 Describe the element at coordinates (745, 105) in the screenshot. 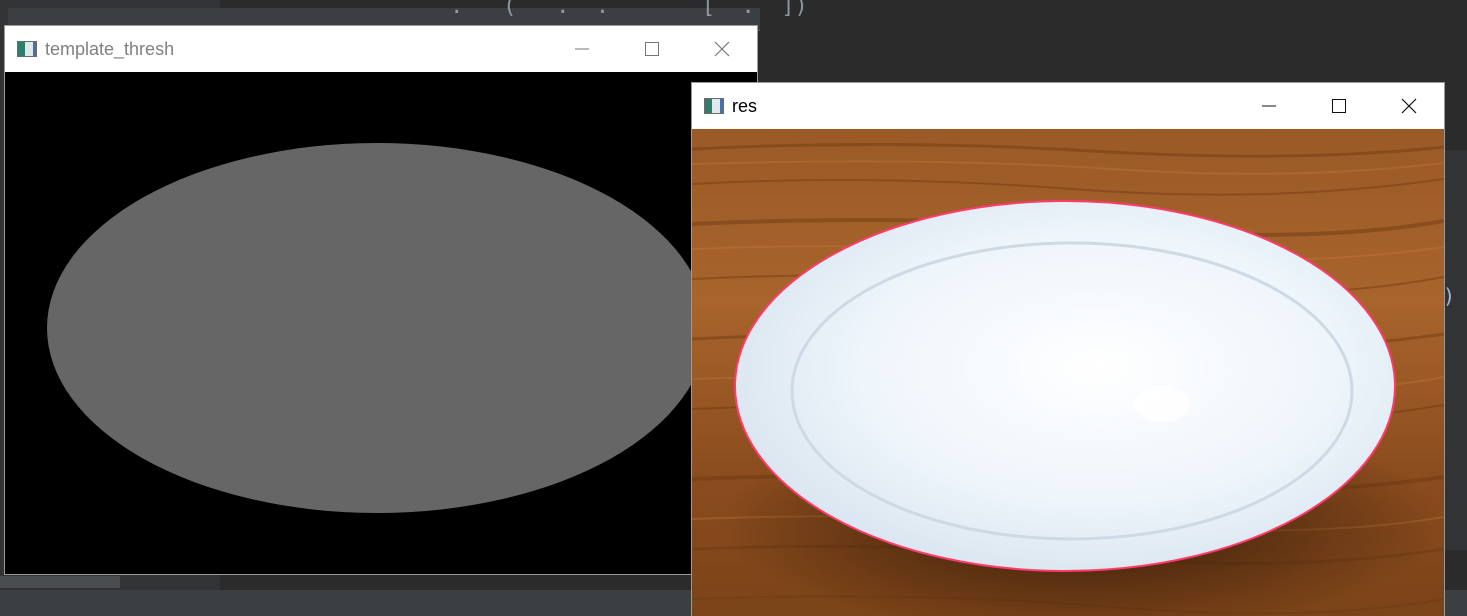

I see `window-title: res` at that location.